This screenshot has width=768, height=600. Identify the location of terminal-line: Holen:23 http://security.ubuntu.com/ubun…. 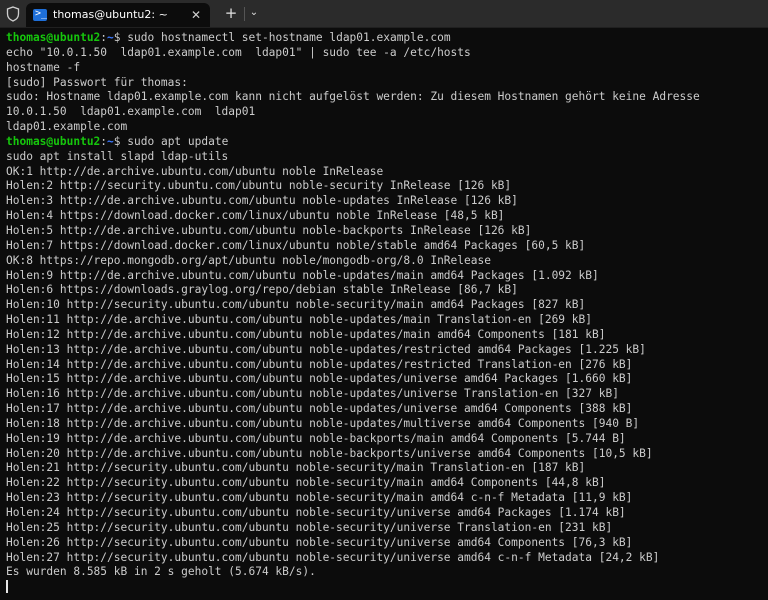
(319, 498).